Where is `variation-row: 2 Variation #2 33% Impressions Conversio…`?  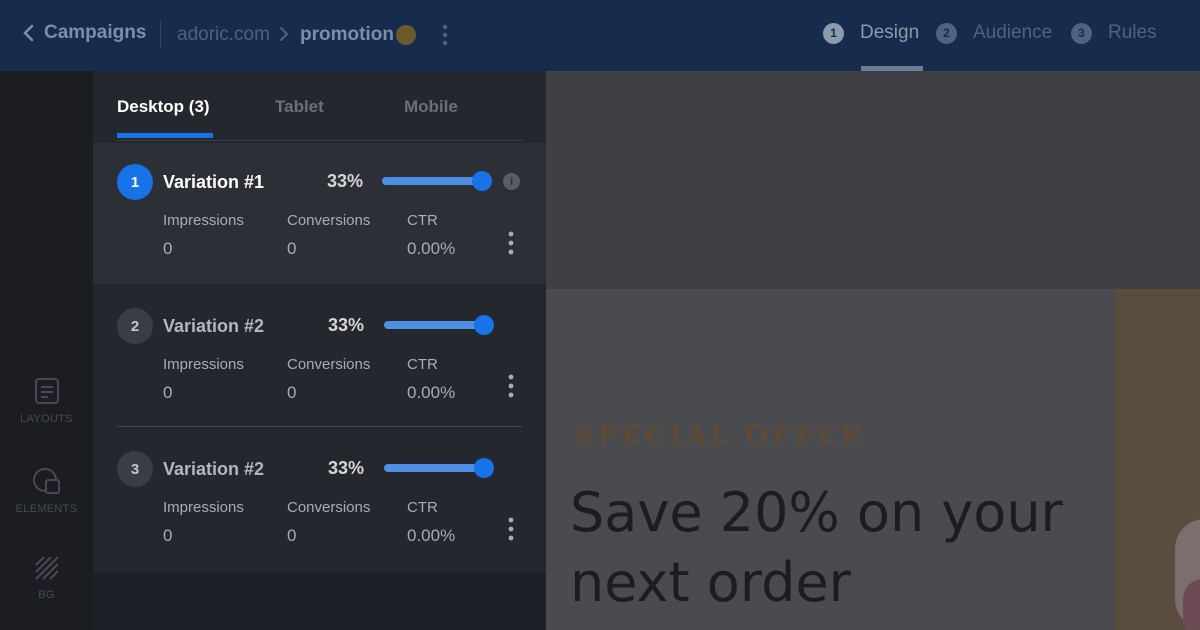 variation-row: 2 Variation #2 33% Impressions Conversio… is located at coordinates (319, 355).